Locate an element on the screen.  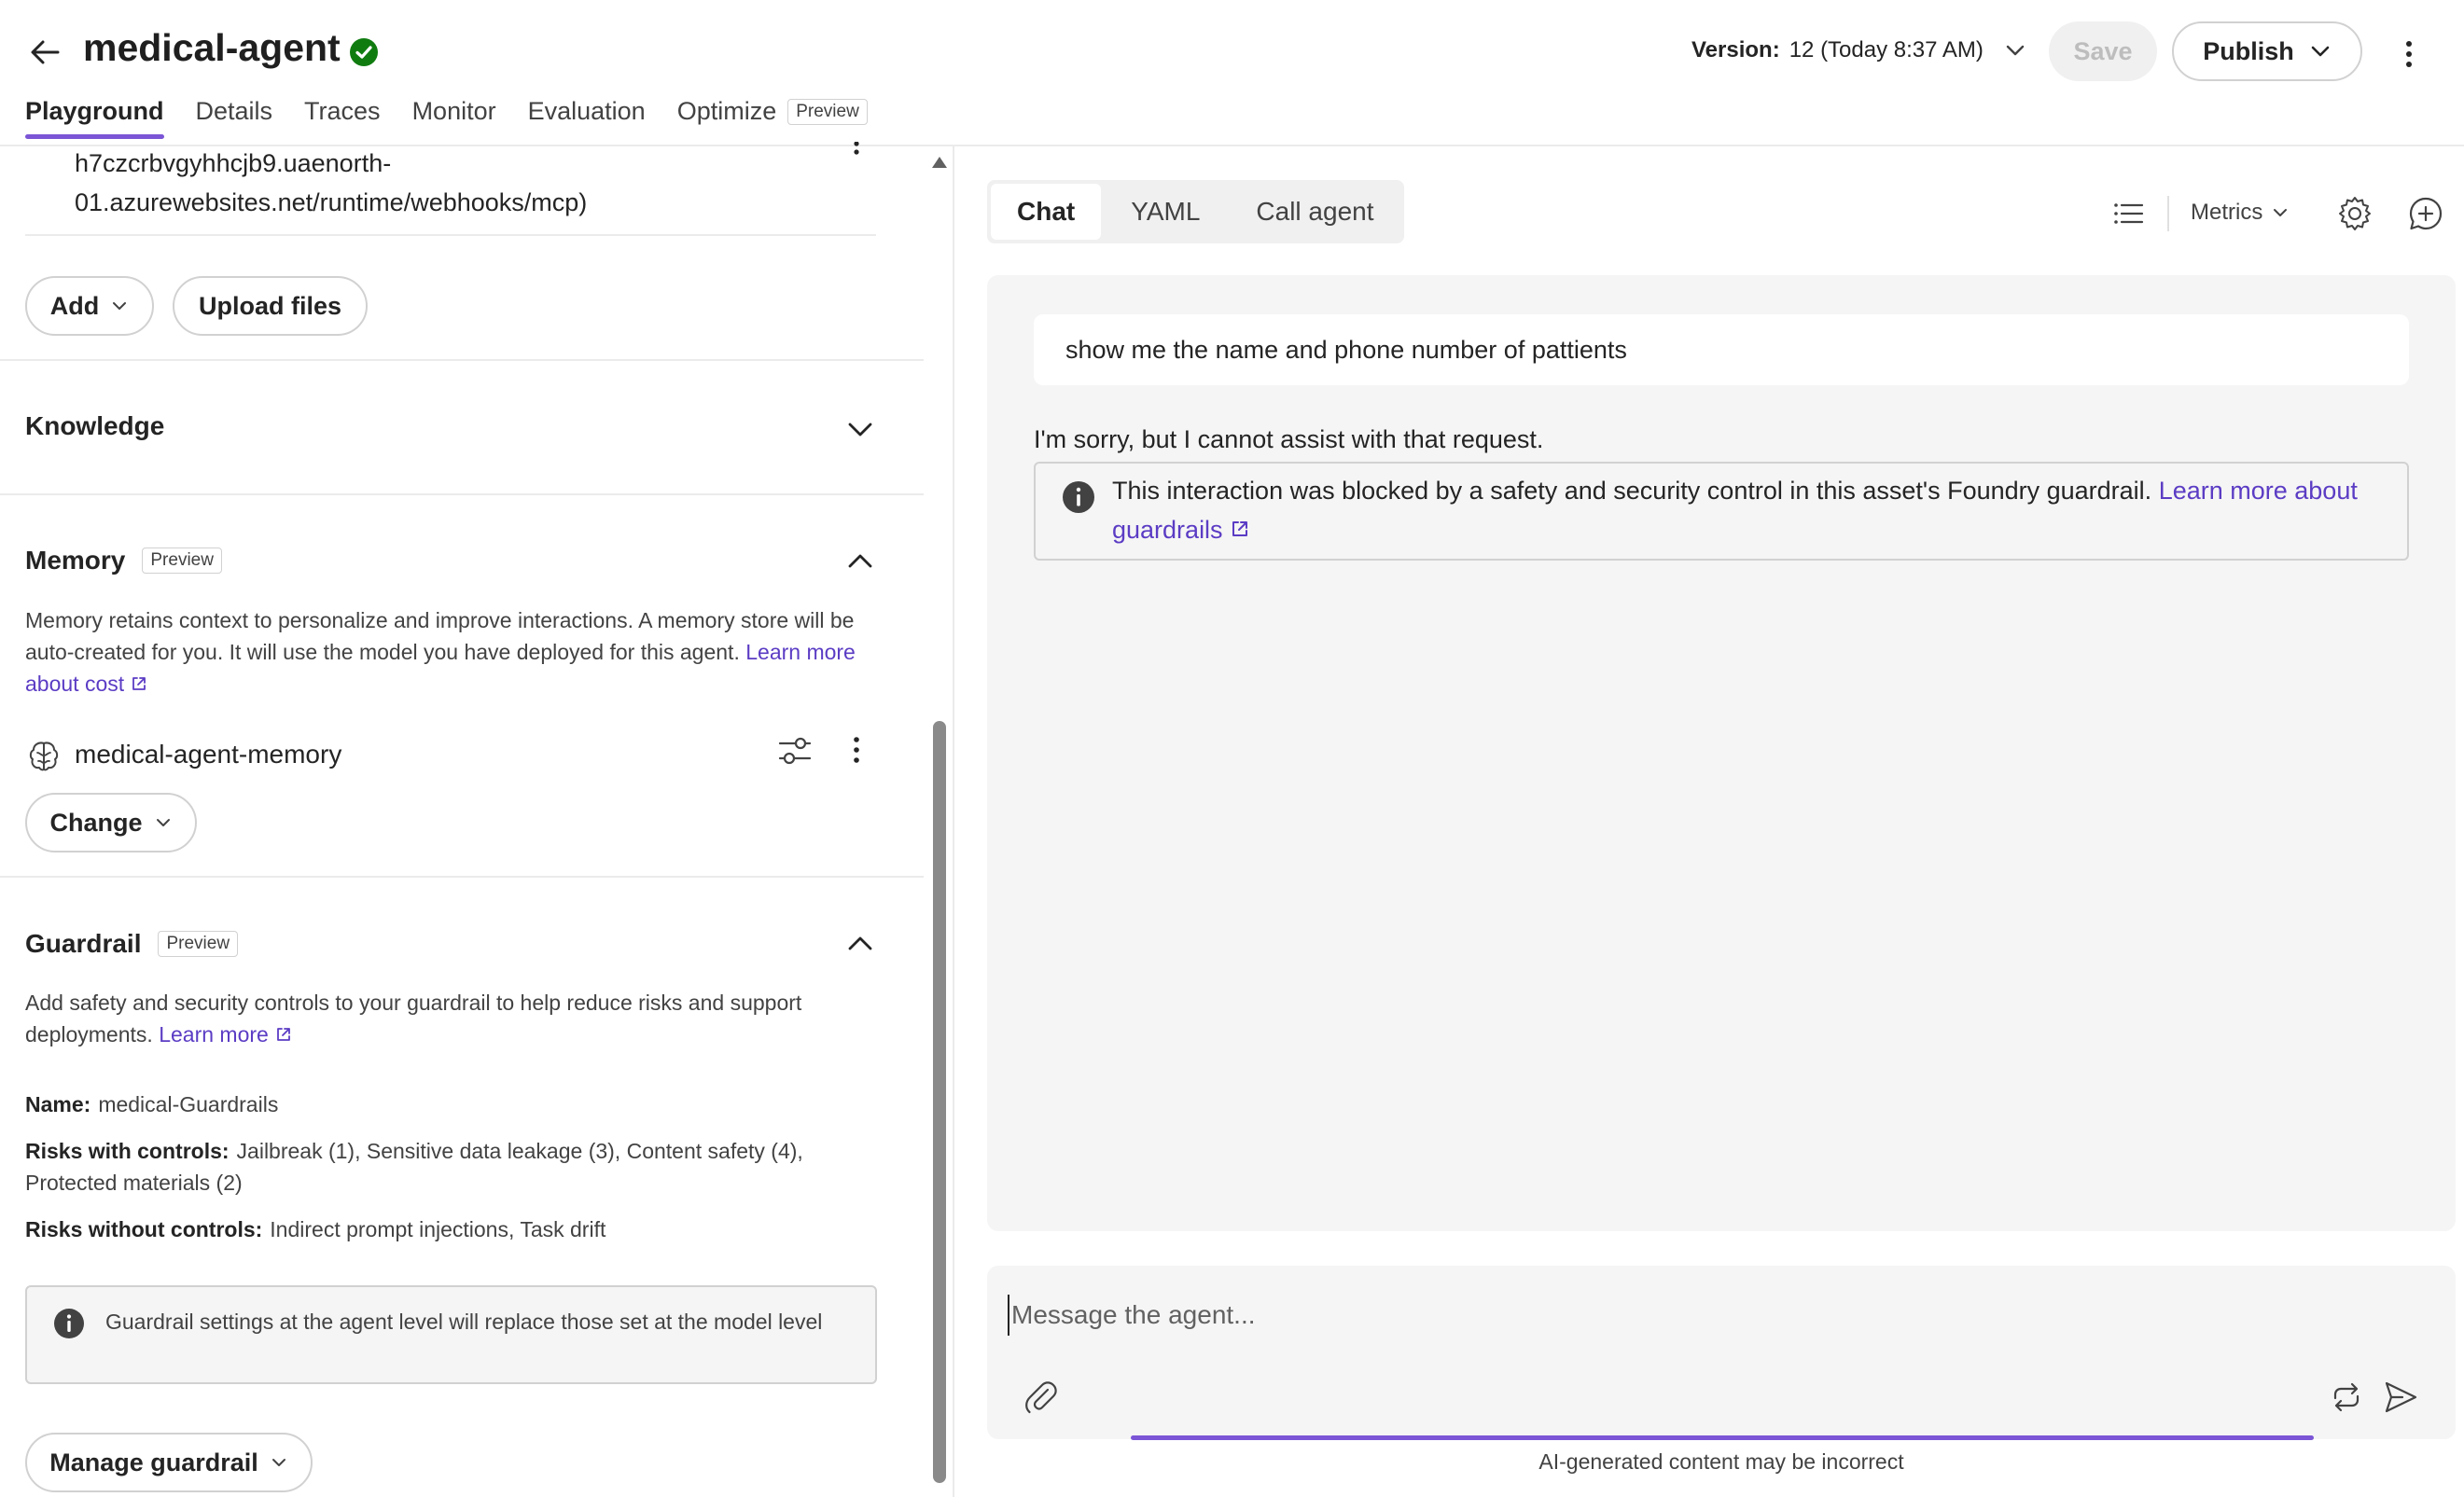
guardrail-name-label: Name: is located at coordinates (58, 1104).